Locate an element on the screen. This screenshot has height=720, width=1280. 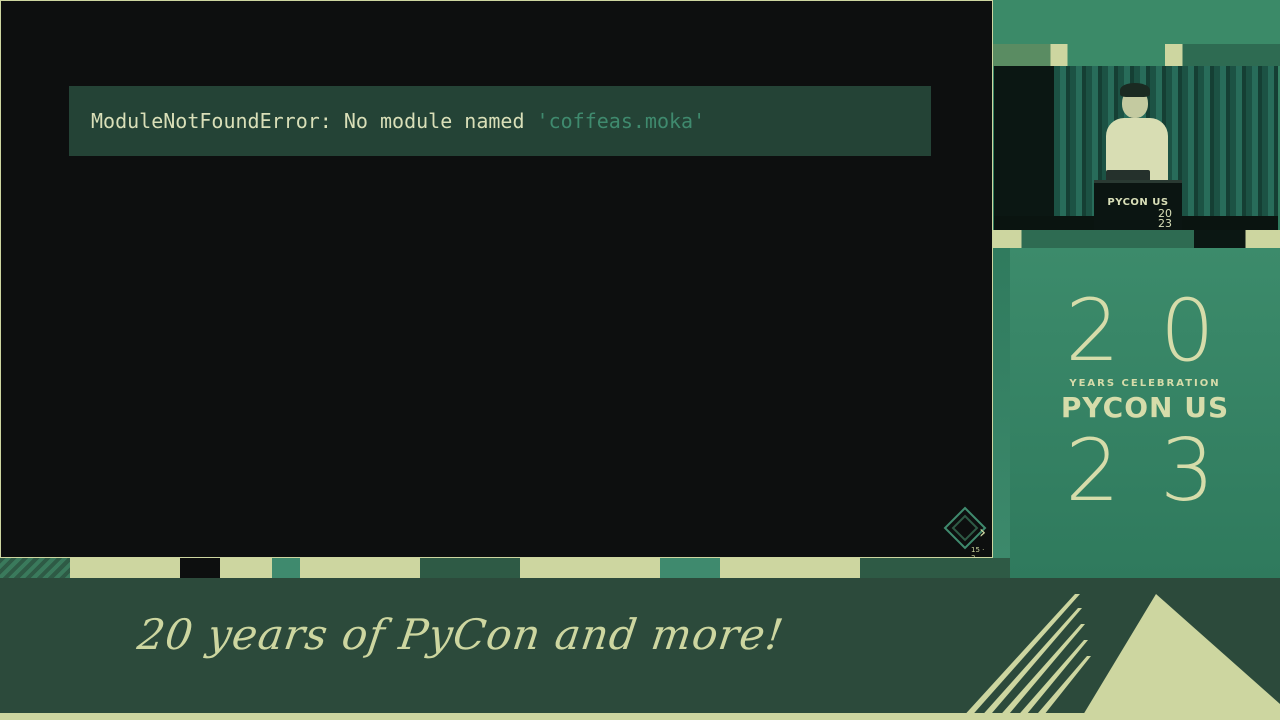
pattern-strip is located at coordinates (505, 568).